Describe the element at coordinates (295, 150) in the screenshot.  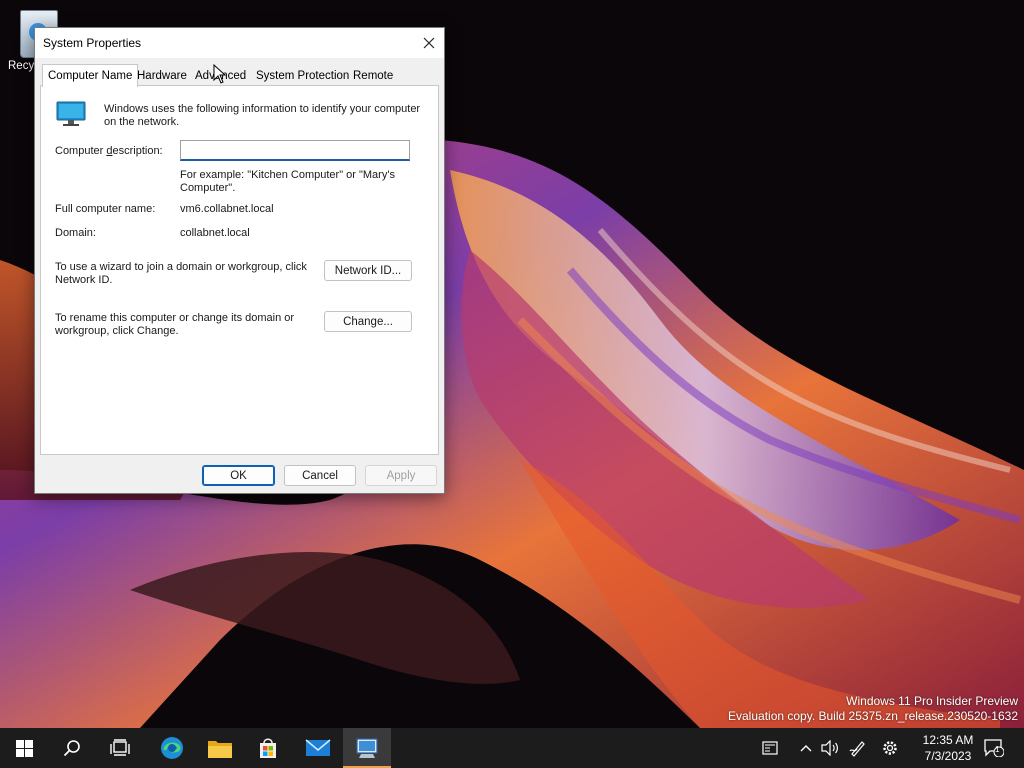
I see `computer-description-input` at that location.